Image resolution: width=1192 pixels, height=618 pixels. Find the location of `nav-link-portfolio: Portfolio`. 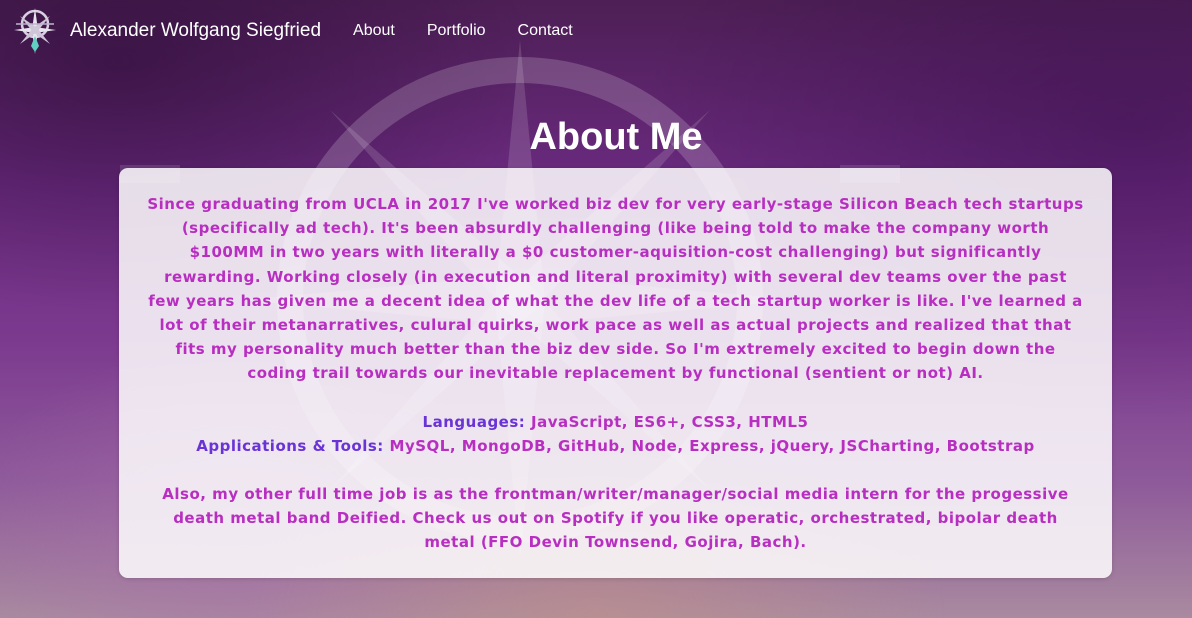

nav-link-portfolio: Portfolio is located at coordinates (456, 31).